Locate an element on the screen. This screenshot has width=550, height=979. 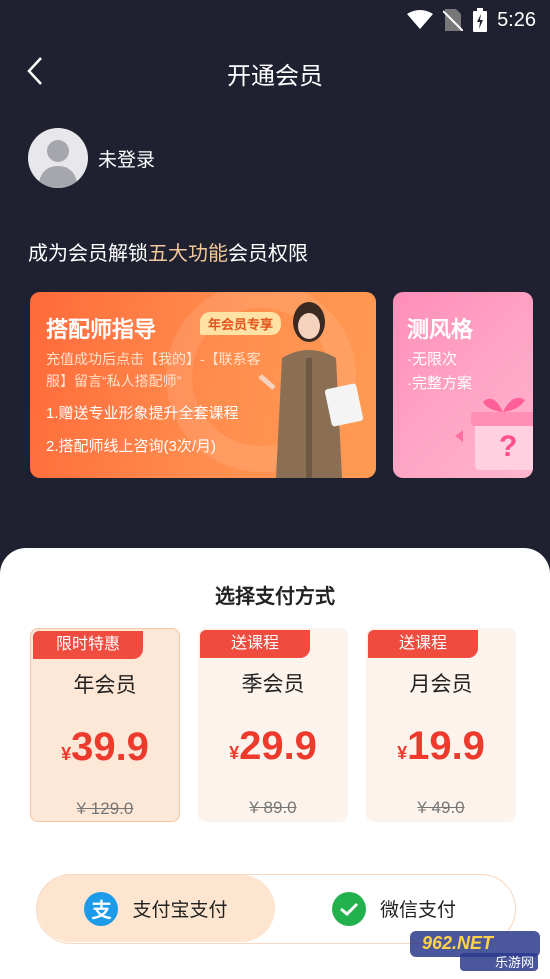
plan-price: ¥19.9 is located at coordinates (441, 746).